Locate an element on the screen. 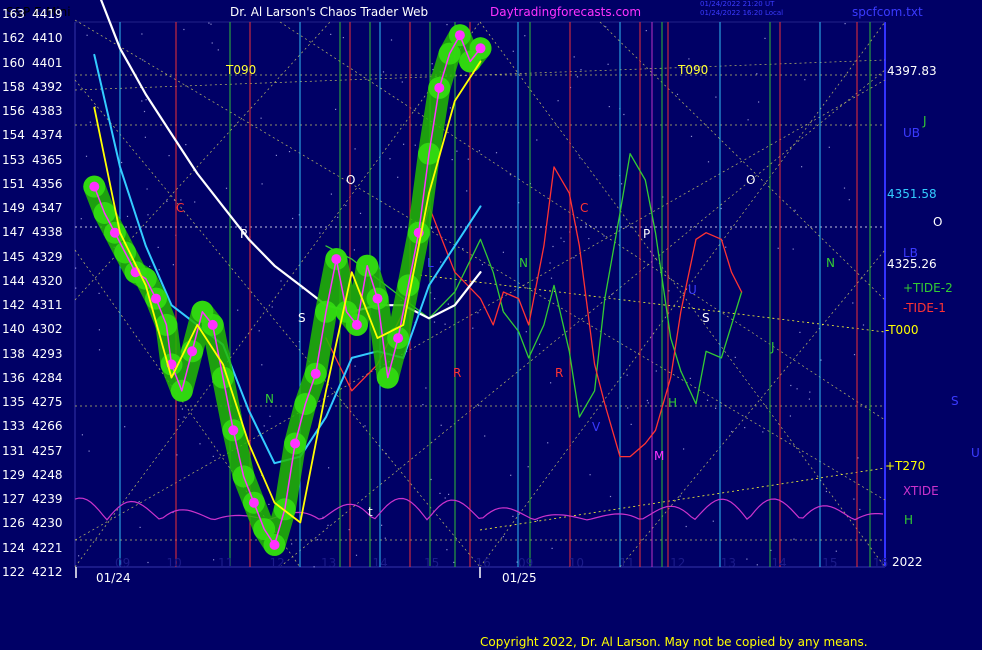 The width and height of the screenshot is (982, 650). y-tick-label: 138 4293 is located at coordinates (32, 354).